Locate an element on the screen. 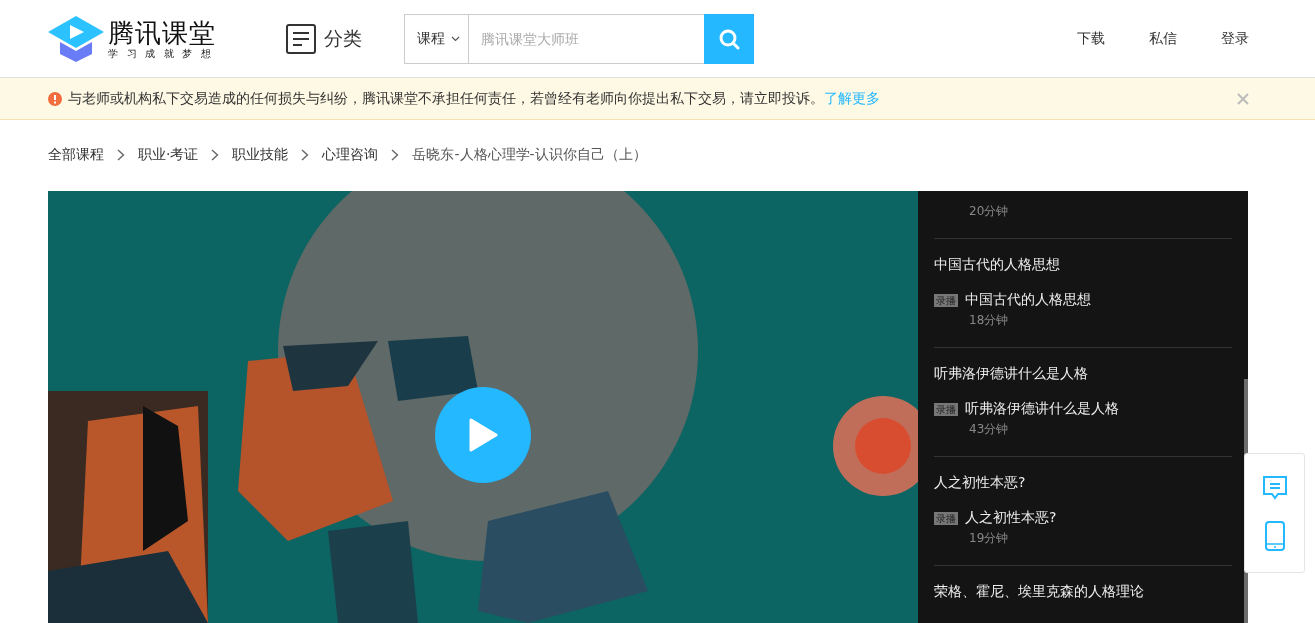 The height and width of the screenshot is (623, 1315). logo-icon is located at coordinates (76, 38).